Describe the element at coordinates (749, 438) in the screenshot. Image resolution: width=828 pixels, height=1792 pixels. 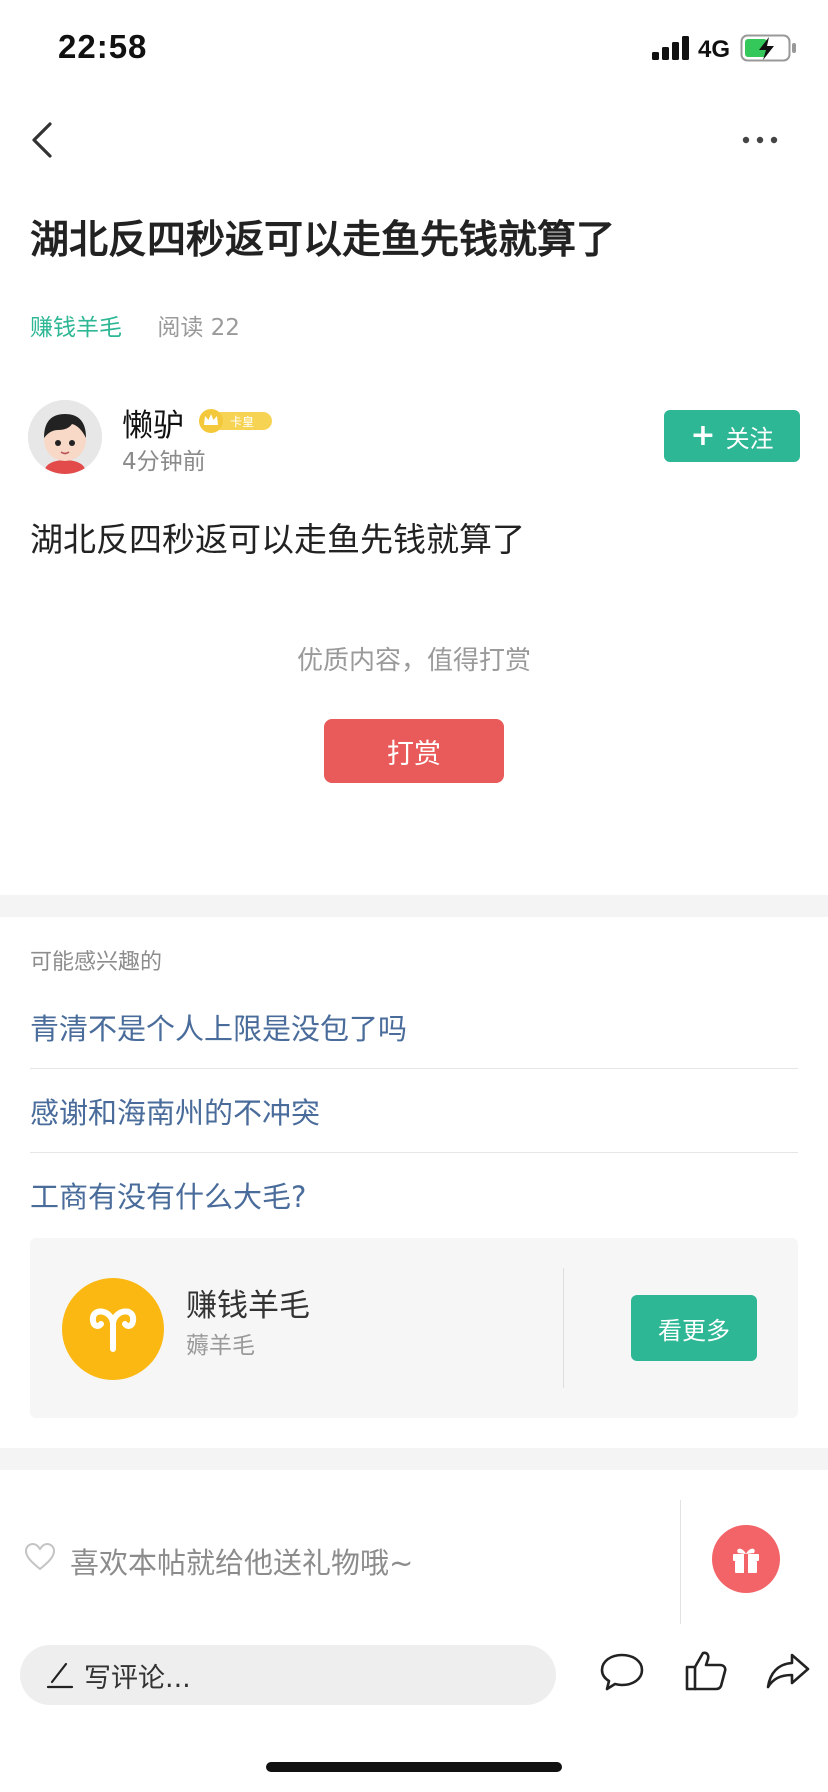
I see `follow-label: 关注` at that location.